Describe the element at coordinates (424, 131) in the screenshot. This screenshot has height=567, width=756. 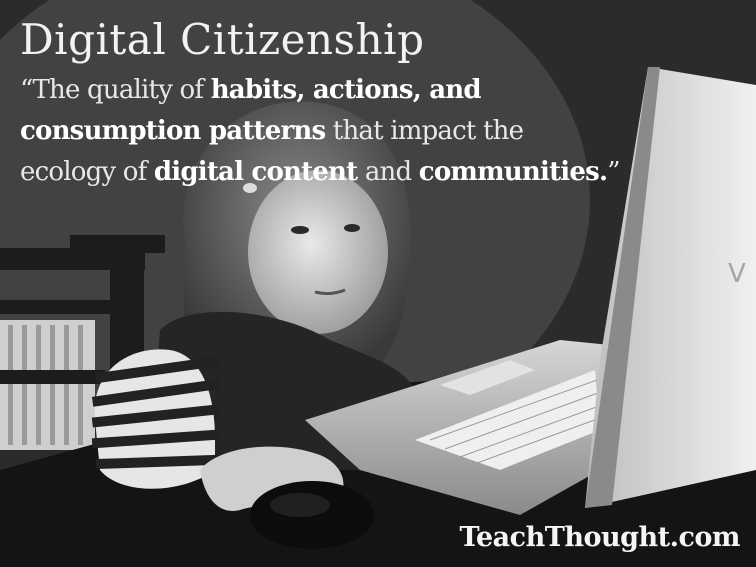
I see `quote-part-2: that impact the` at that location.